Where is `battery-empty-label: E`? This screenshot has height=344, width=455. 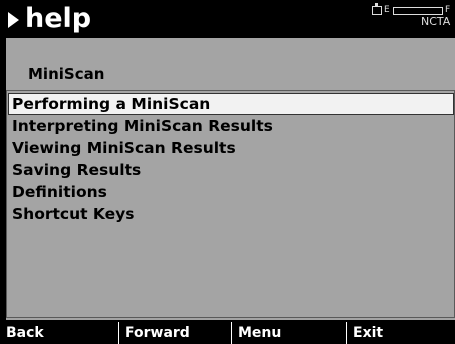
battery-empty-label: E is located at coordinates (387, 10).